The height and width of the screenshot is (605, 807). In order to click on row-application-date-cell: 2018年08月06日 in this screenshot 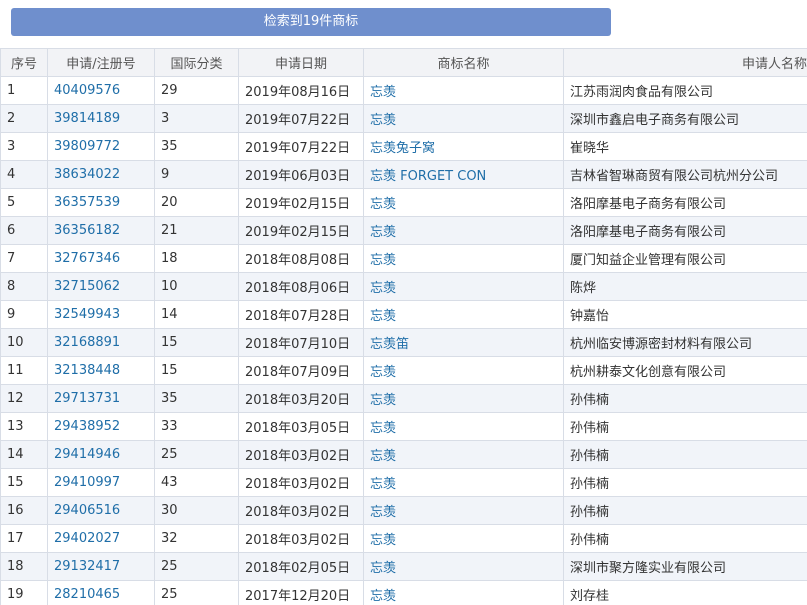, I will do `click(301, 286)`.